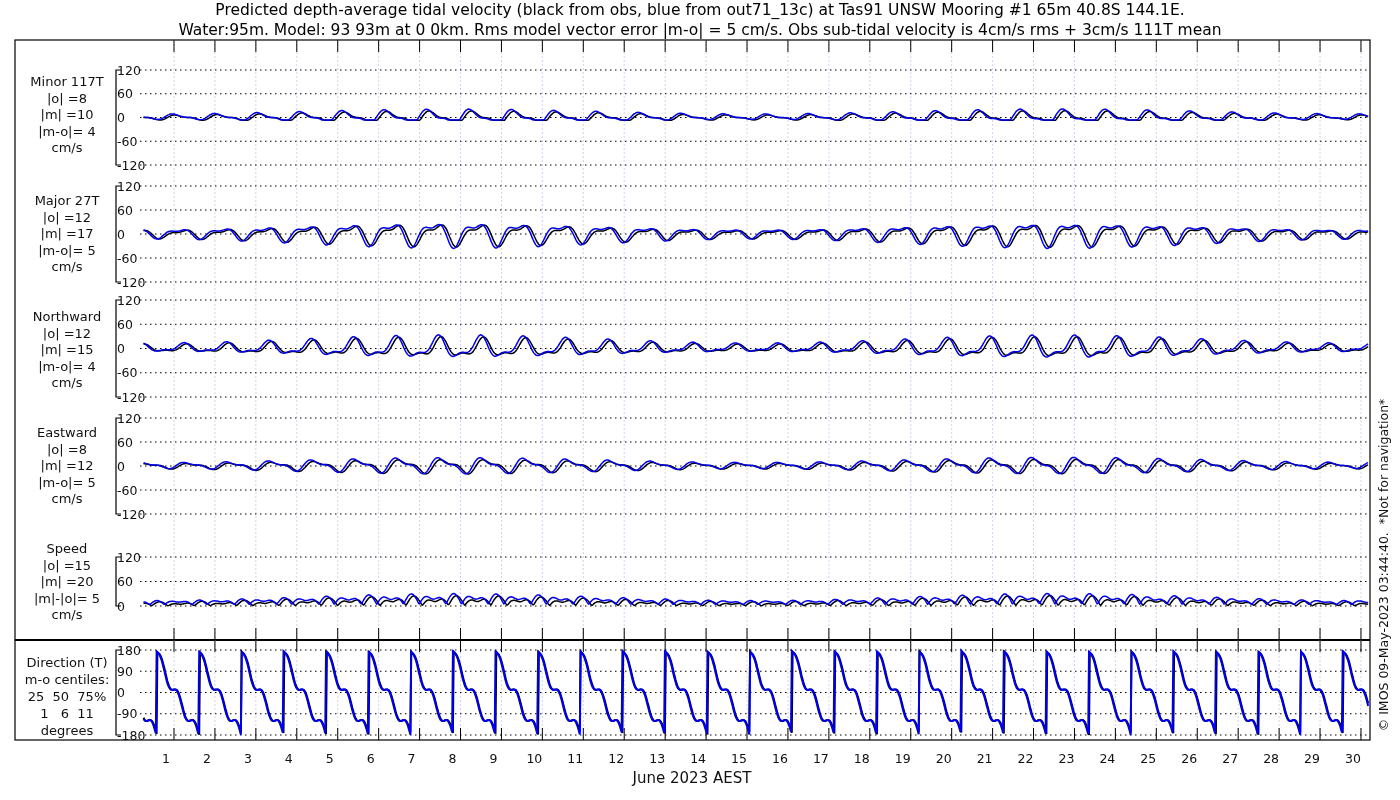 This screenshot has width=1400, height=800. What do you see at coordinates (984, 758) in the screenshot?
I see `x-tick-label: 21` at bounding box center [984, 758].